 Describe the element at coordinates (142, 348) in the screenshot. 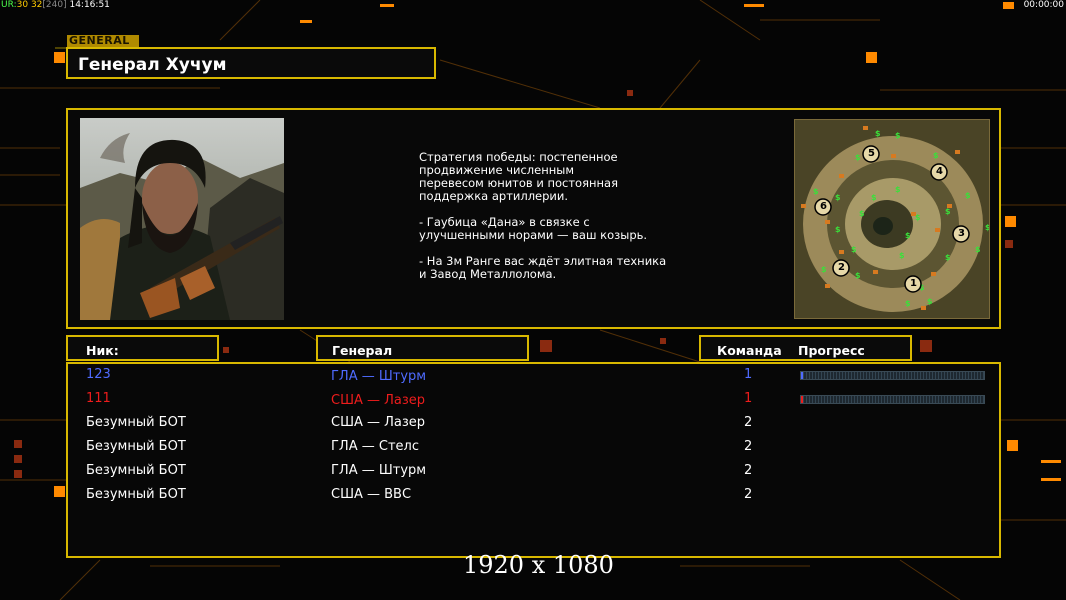

I see `nick-header-box: Ник:` at that location.